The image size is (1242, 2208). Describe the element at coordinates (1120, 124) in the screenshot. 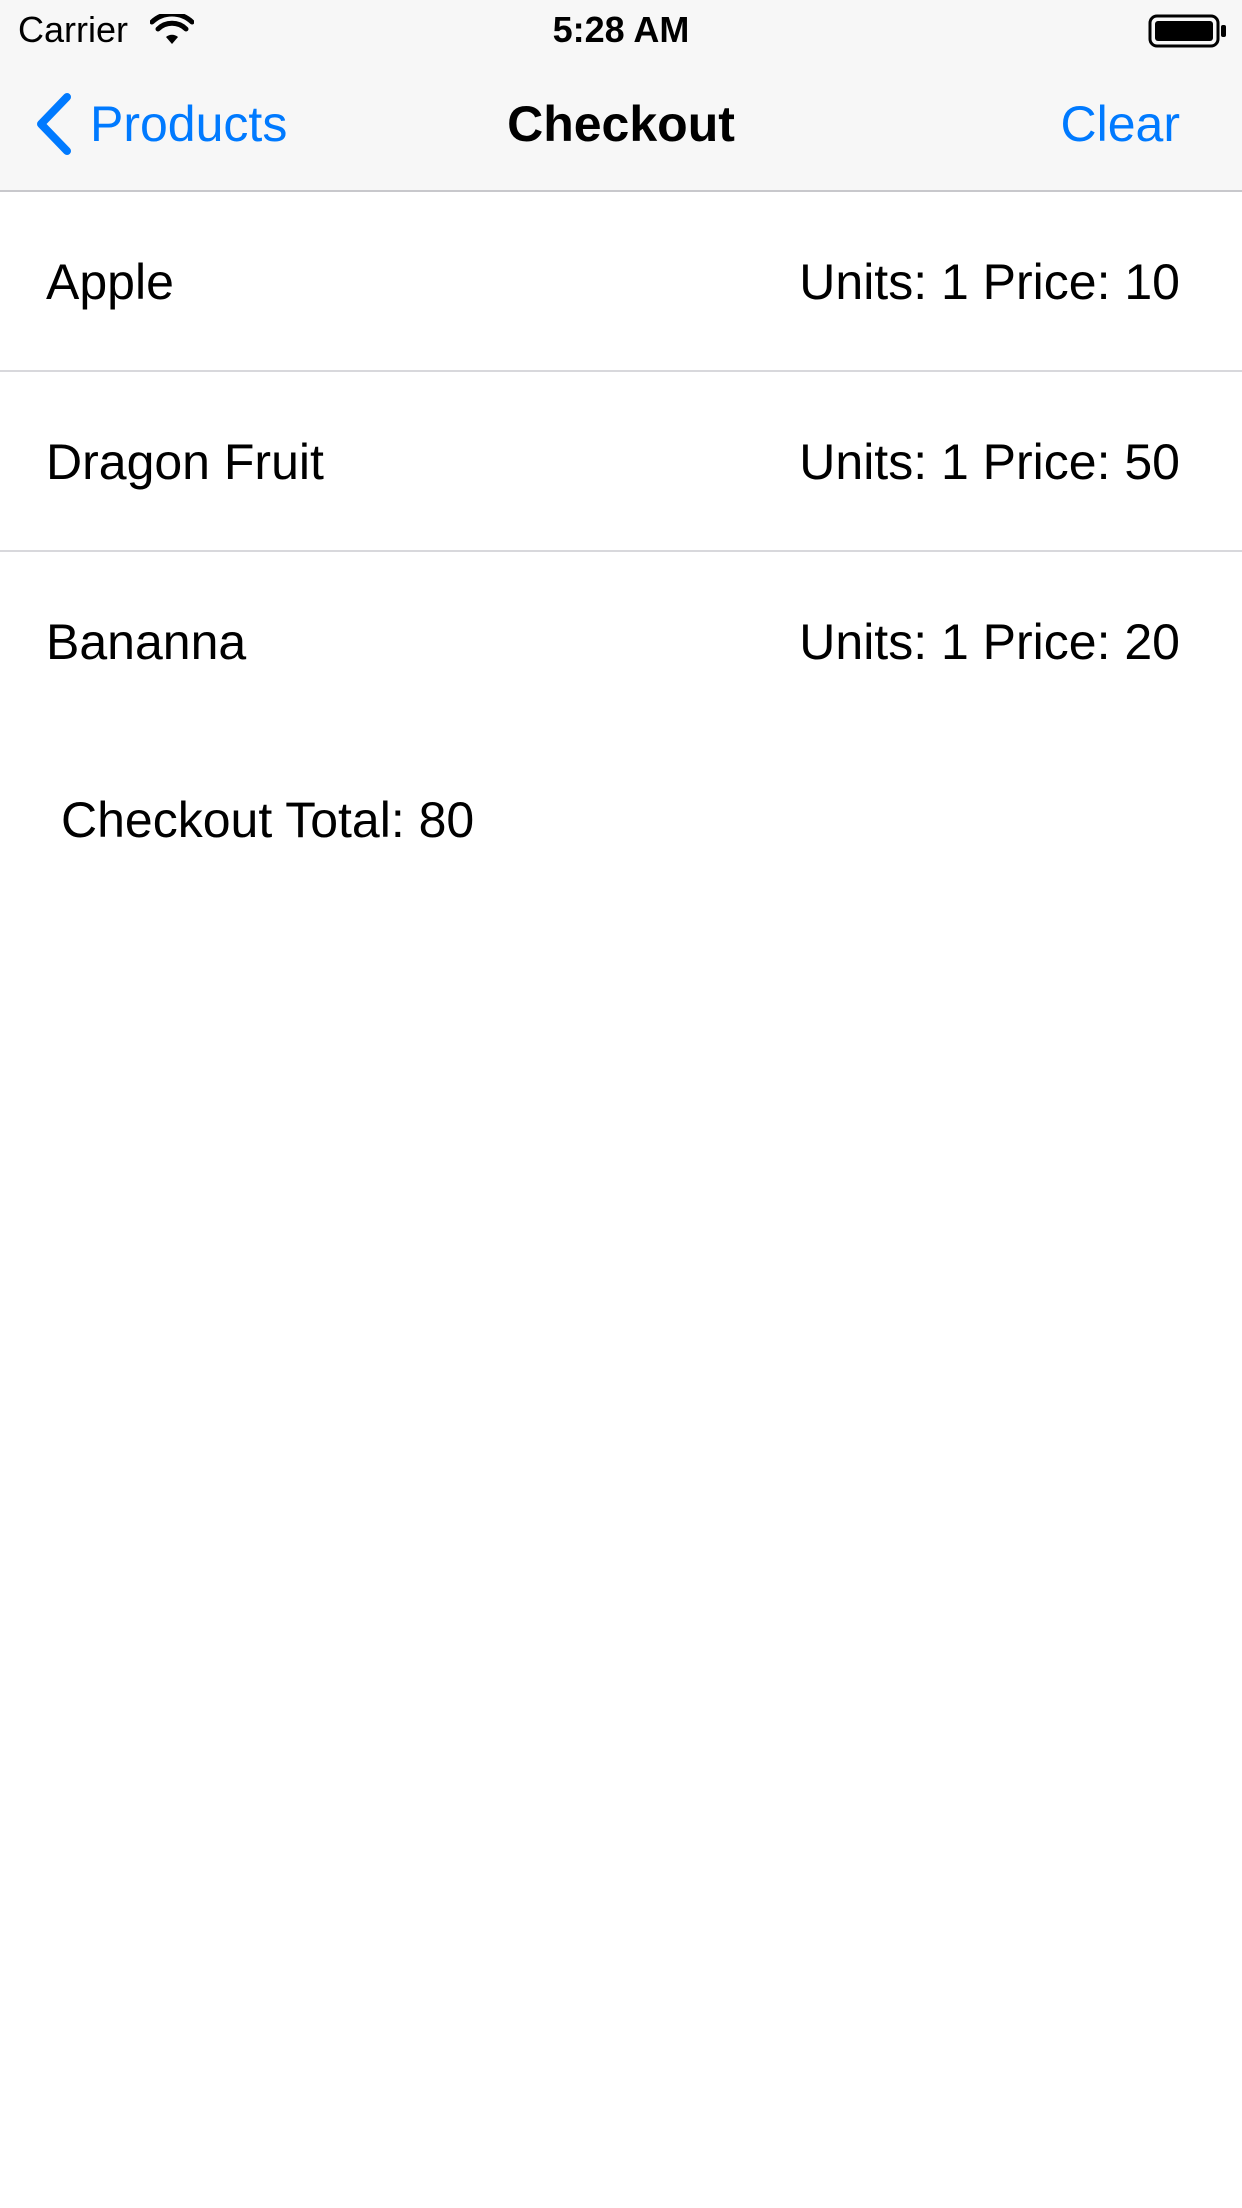

I see `clear-button: Clear` at that location.